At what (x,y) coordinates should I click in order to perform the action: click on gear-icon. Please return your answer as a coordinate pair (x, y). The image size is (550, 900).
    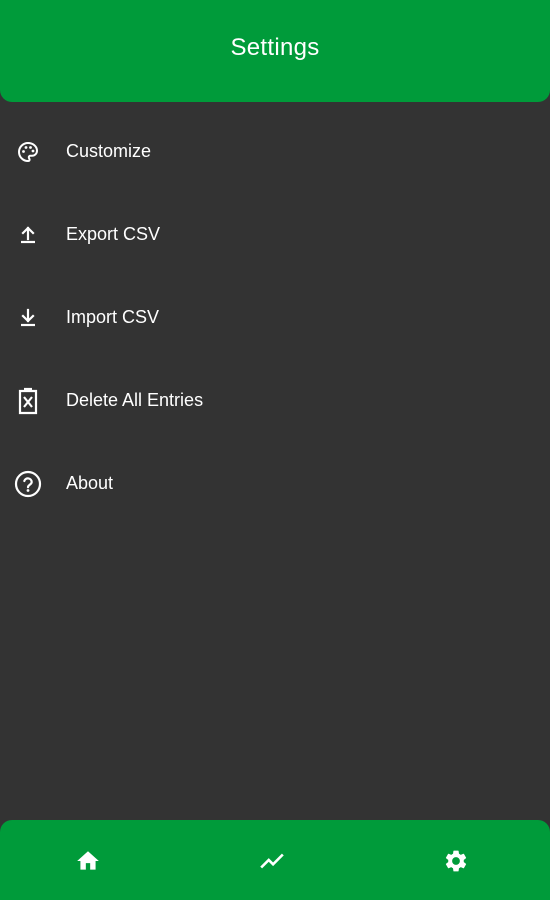
    Looking at the image, I should click on (456, 861).